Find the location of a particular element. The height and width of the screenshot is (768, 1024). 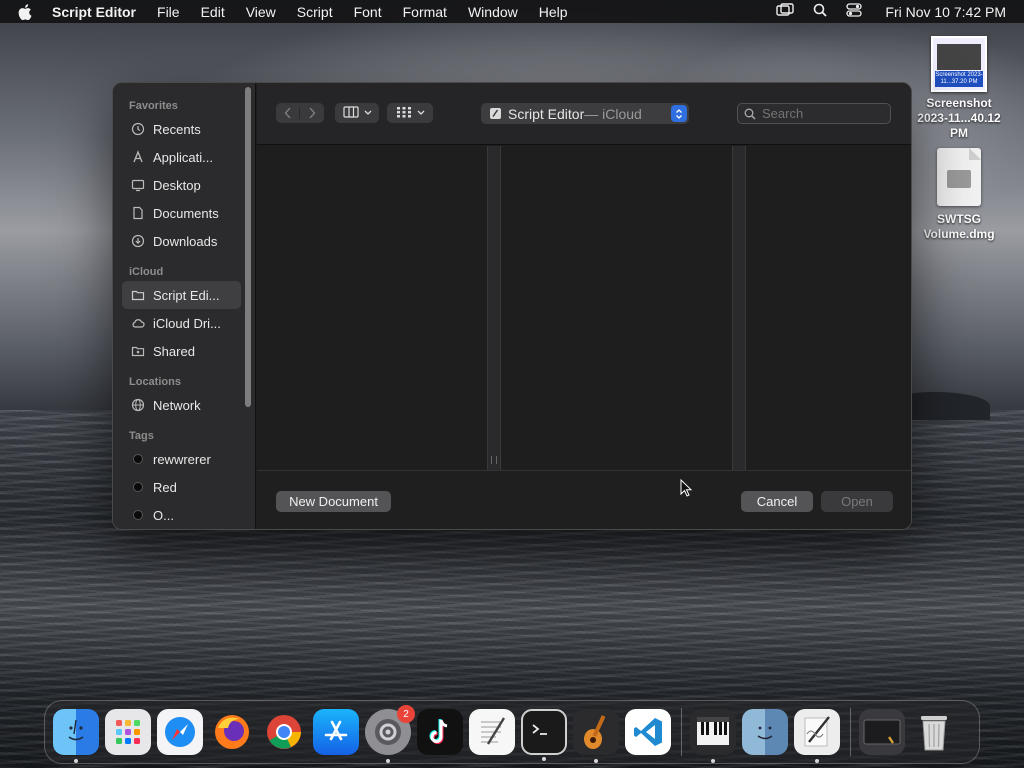

disk-image-icon is located at coordinates (959, 177).